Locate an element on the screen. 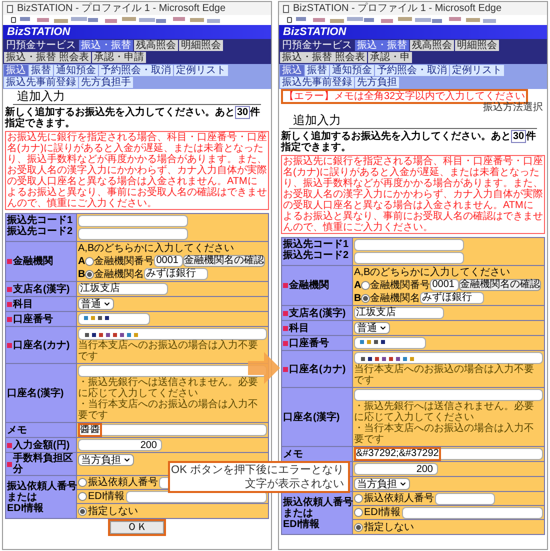  hint-text: A,Bのどちらかに入力してください is located at coordinates (433, 272).